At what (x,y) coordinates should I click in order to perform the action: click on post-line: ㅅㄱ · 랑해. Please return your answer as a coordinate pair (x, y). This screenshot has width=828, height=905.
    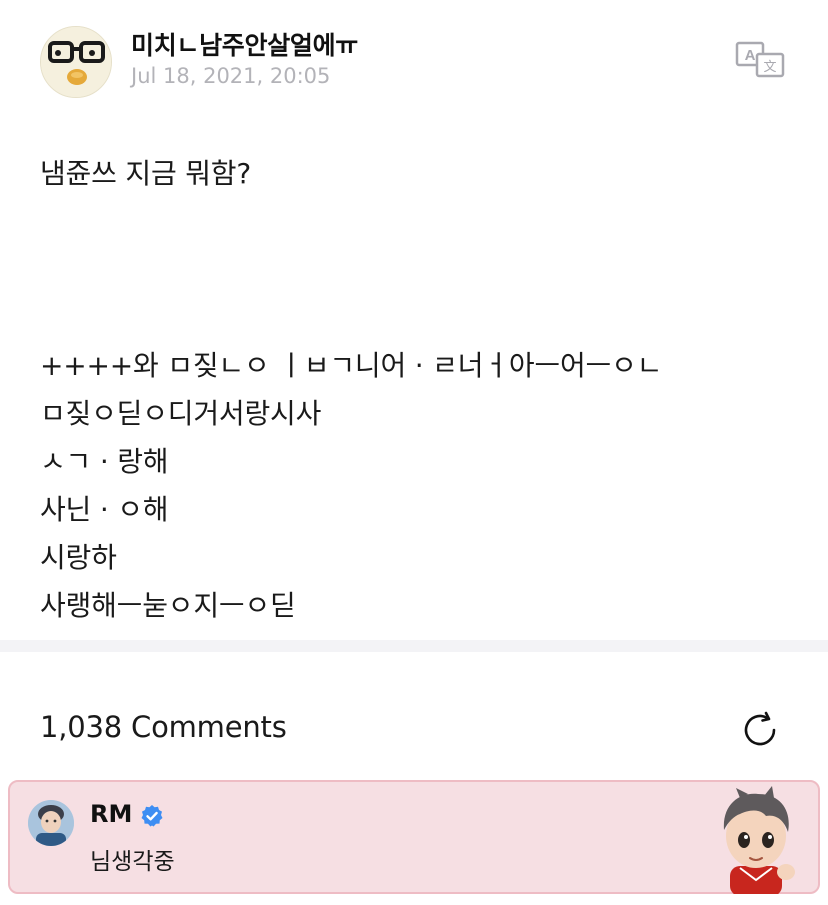
    Looking at the image, I should click on (104, 461).